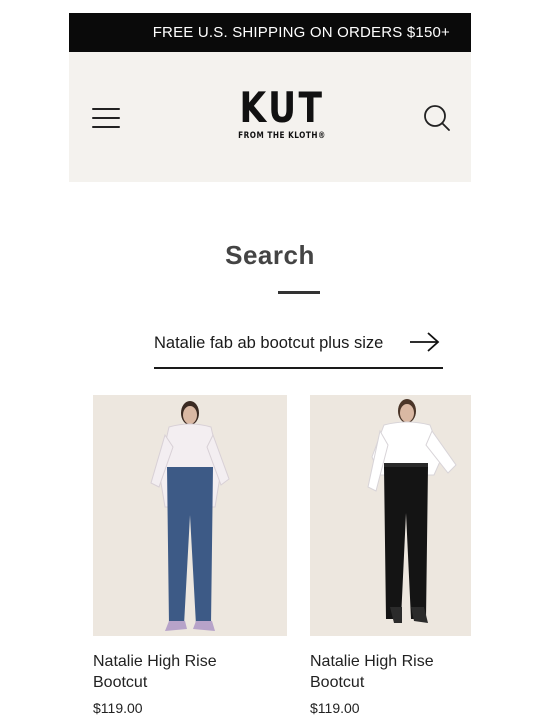  I want to click on title-underline, so click(299, 292).